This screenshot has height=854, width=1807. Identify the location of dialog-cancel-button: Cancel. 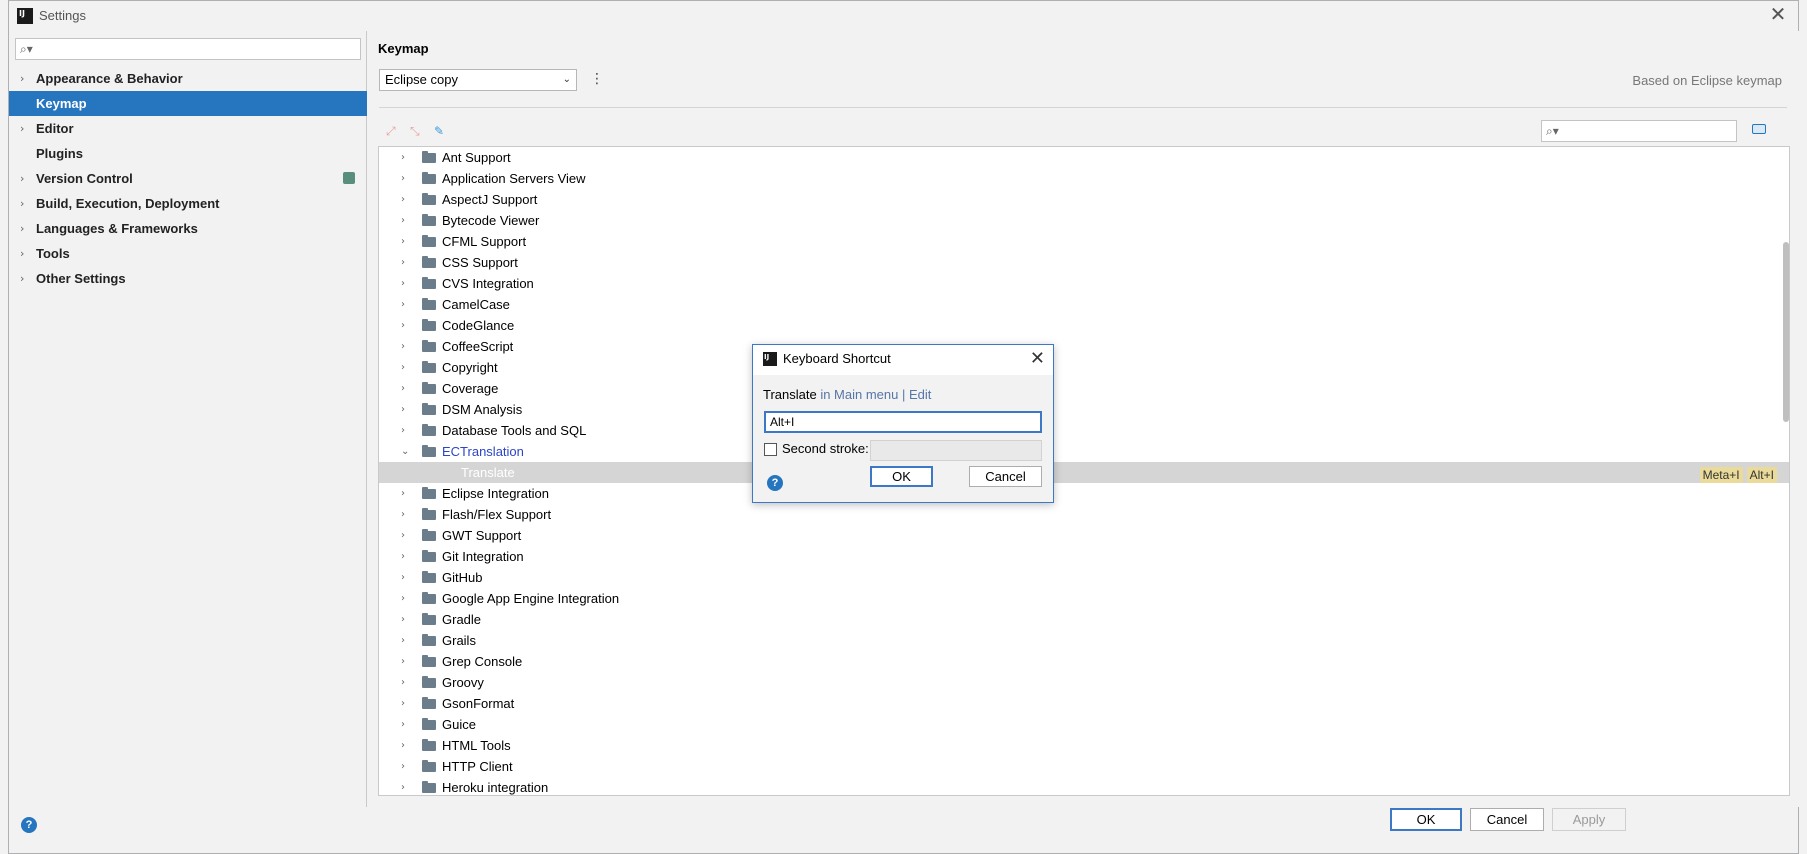
(1005, 476).